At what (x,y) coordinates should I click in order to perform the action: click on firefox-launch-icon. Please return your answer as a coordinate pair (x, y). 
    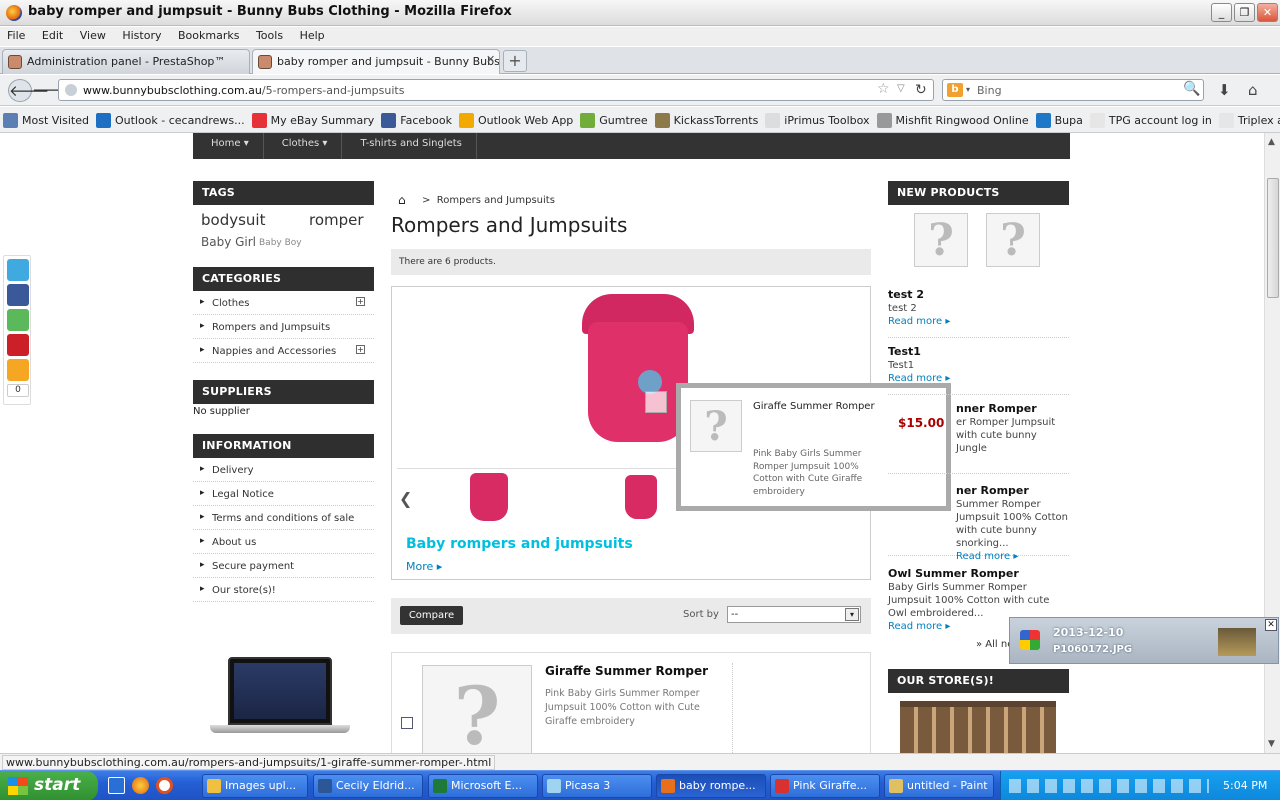
    Looking at the image, I should click on (140, 785).